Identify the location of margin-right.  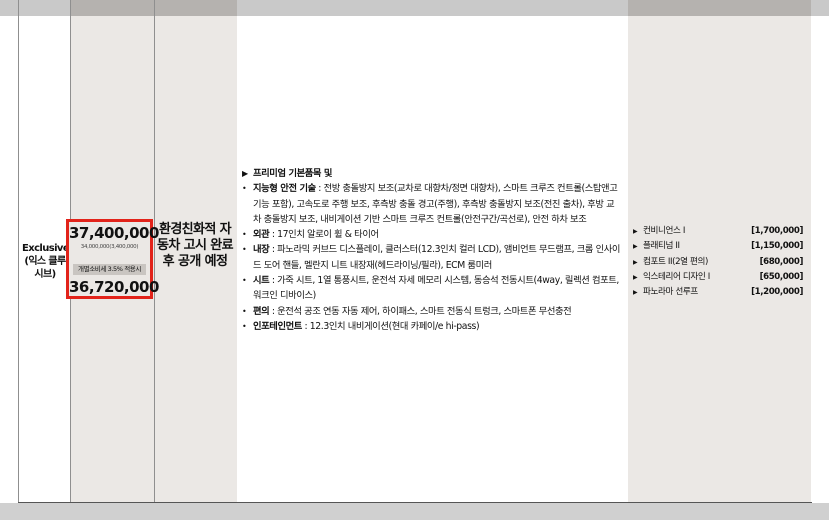
(820, 259).